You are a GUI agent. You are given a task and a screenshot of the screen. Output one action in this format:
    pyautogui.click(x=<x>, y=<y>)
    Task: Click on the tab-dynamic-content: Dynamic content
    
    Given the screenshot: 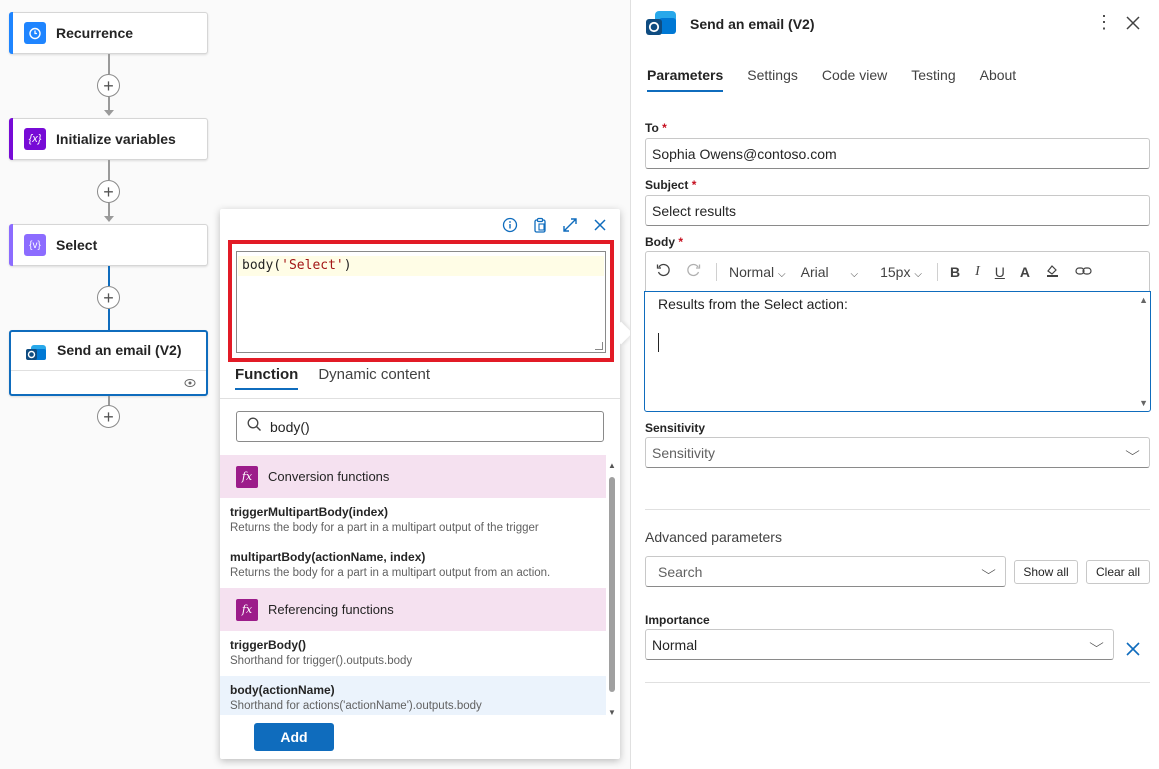 What is the action you would take?
    pyautogui.click(x=374, y=378)
    